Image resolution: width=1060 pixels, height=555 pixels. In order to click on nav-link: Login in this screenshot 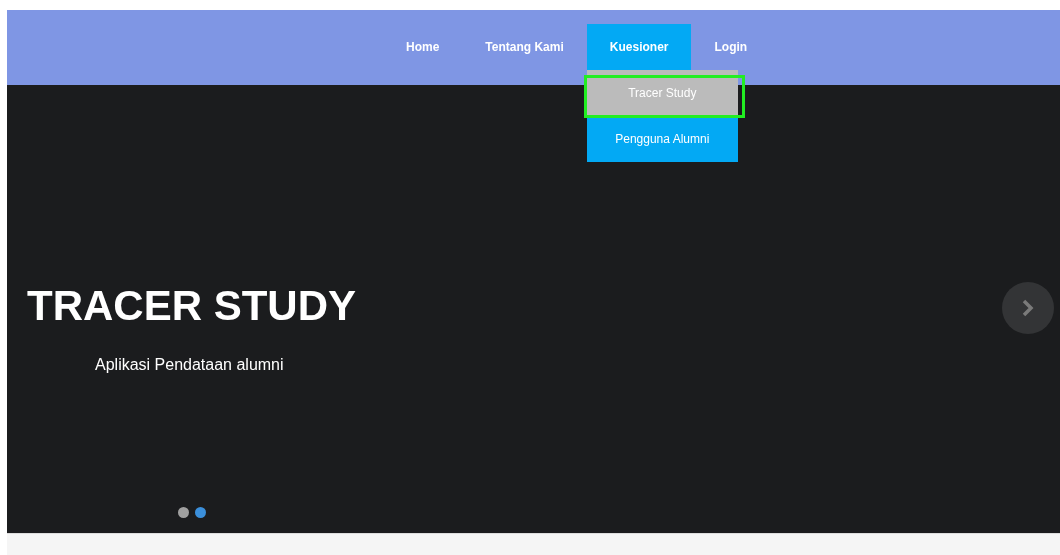, I will do `click(731, 47)`.